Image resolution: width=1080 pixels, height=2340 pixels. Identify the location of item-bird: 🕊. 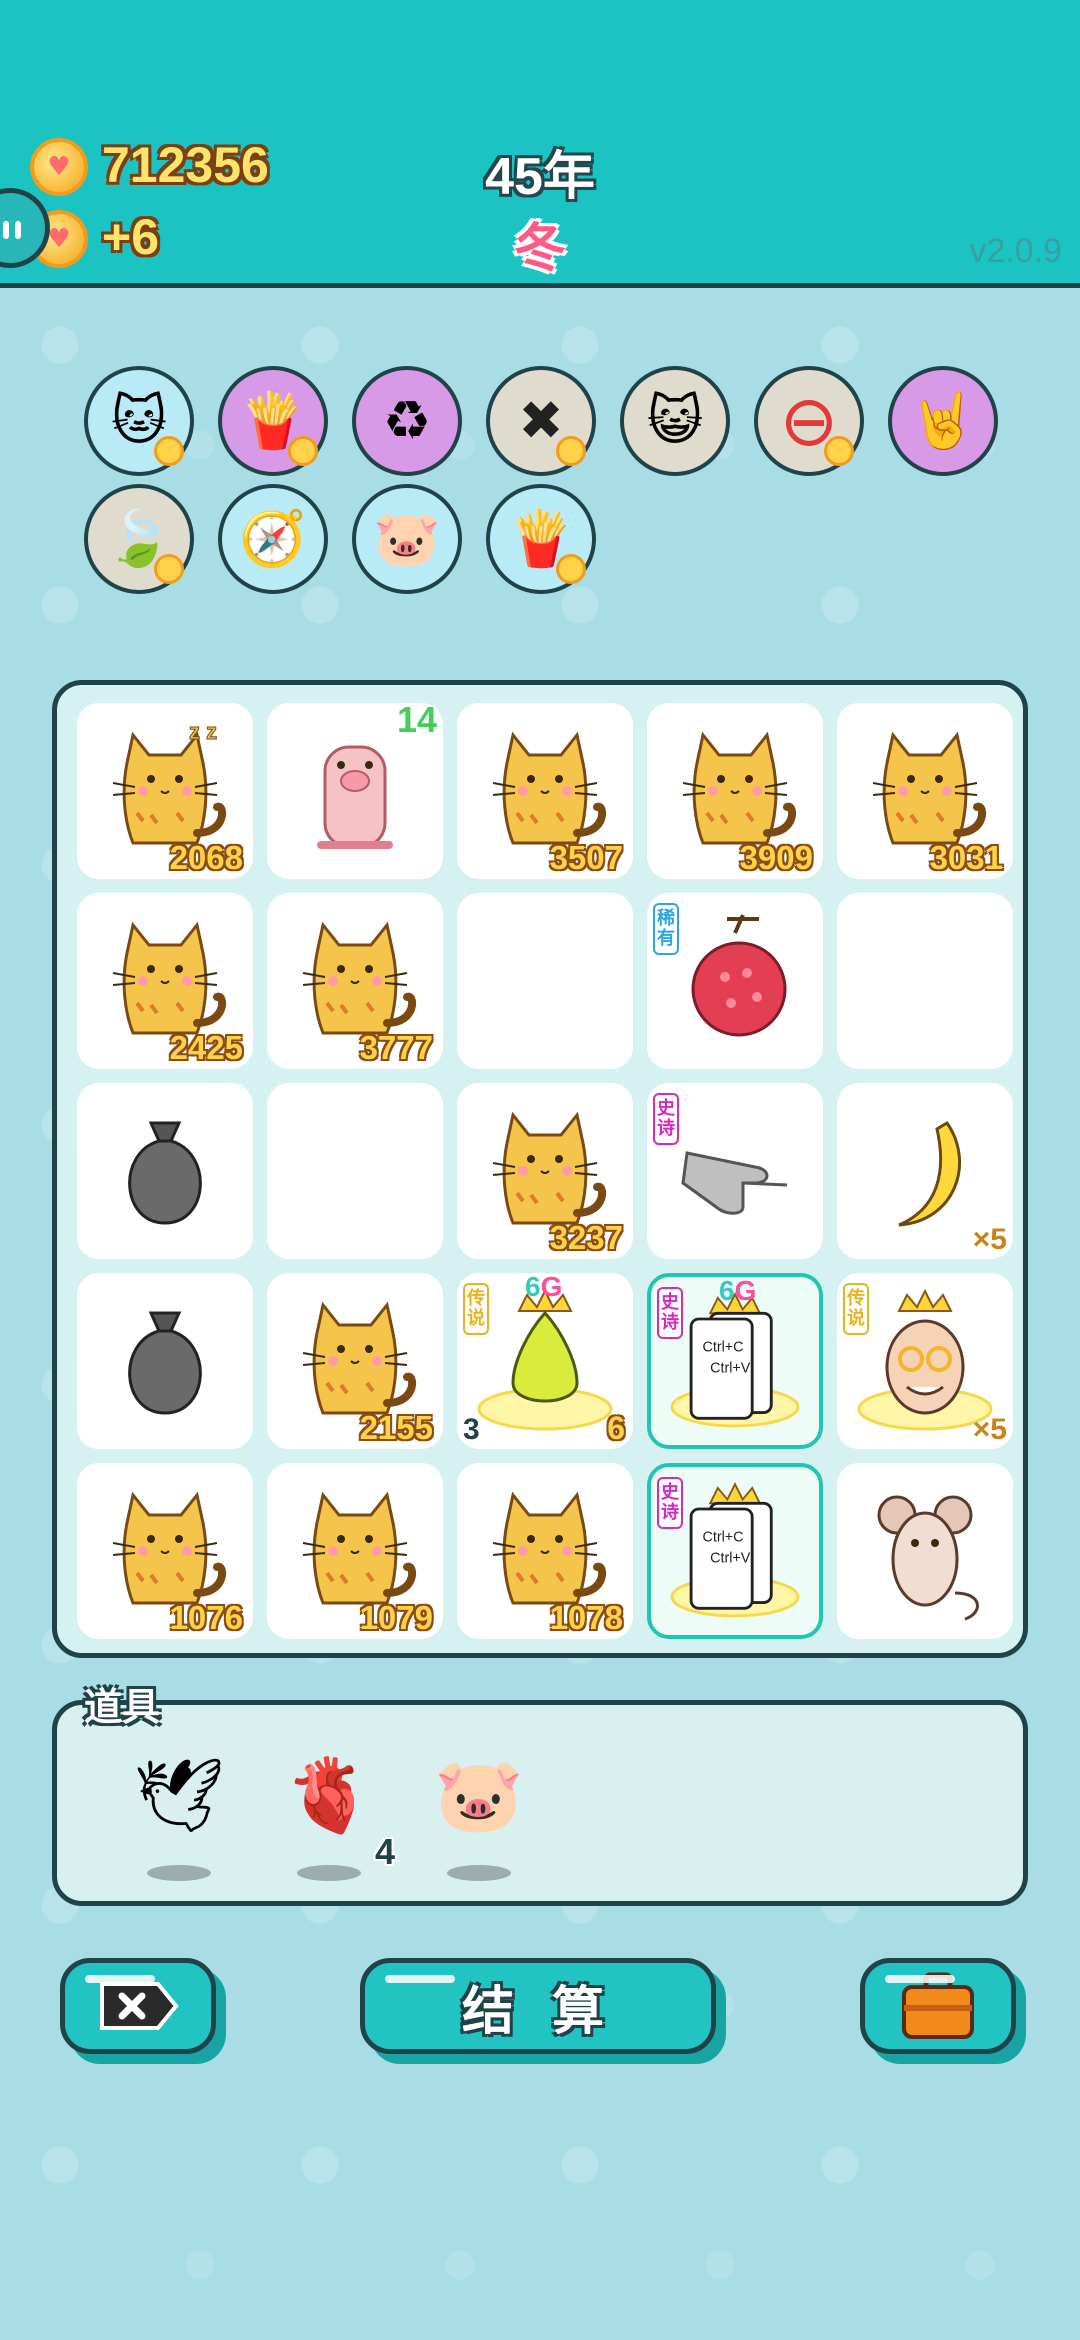
(179, 1815).